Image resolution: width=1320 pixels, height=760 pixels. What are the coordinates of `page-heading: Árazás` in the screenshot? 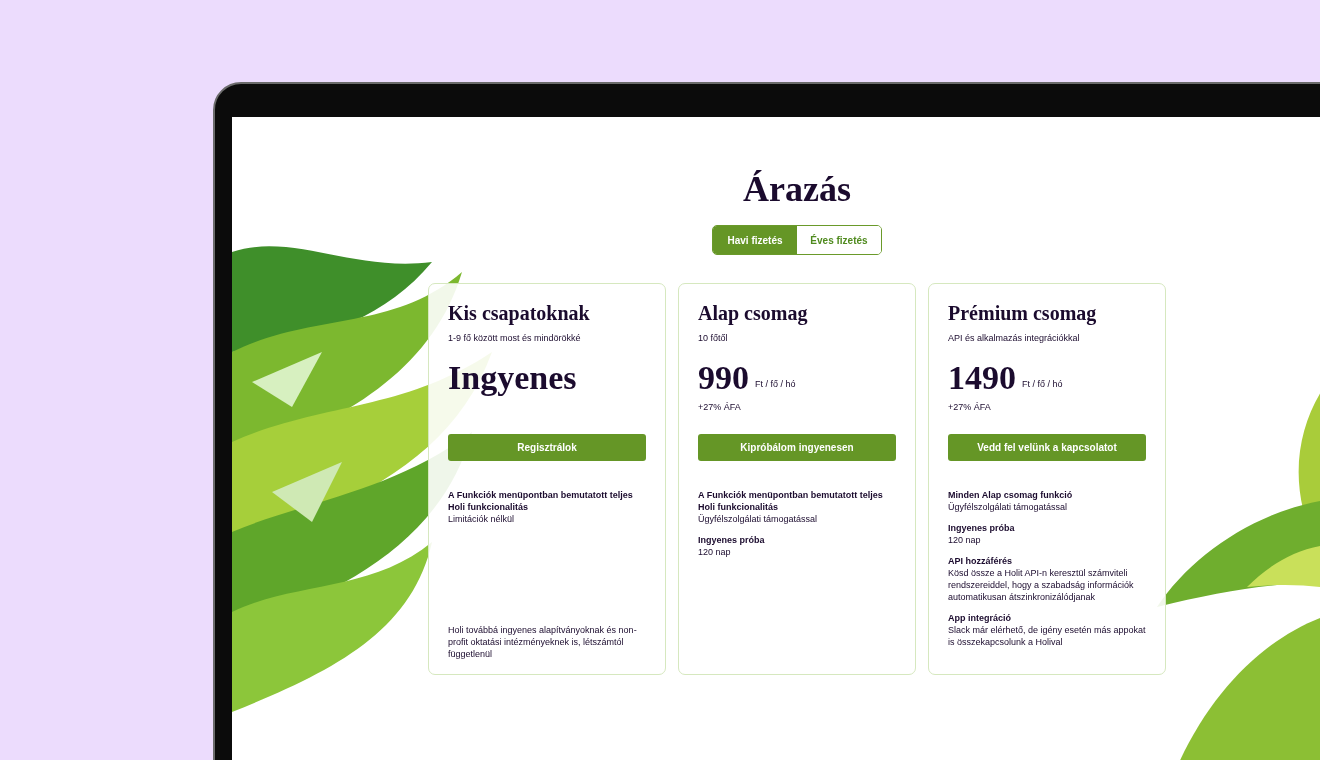 It's located at (797, 189).